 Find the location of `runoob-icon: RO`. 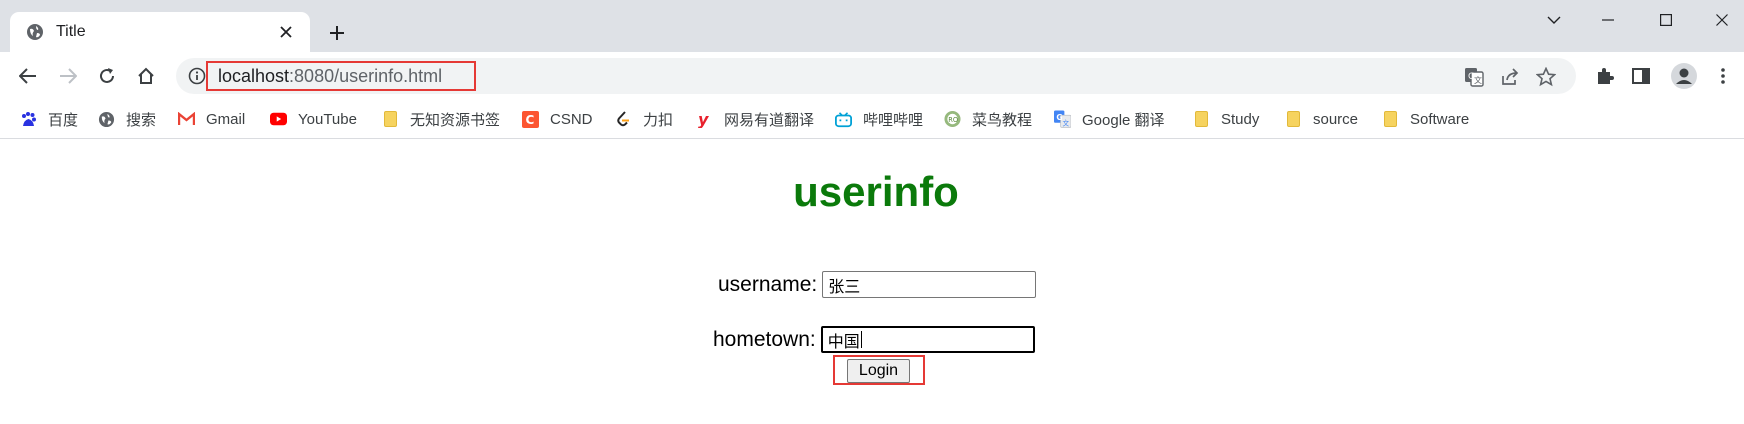

runoob-icon: RO is located at coordinates (952, 119).